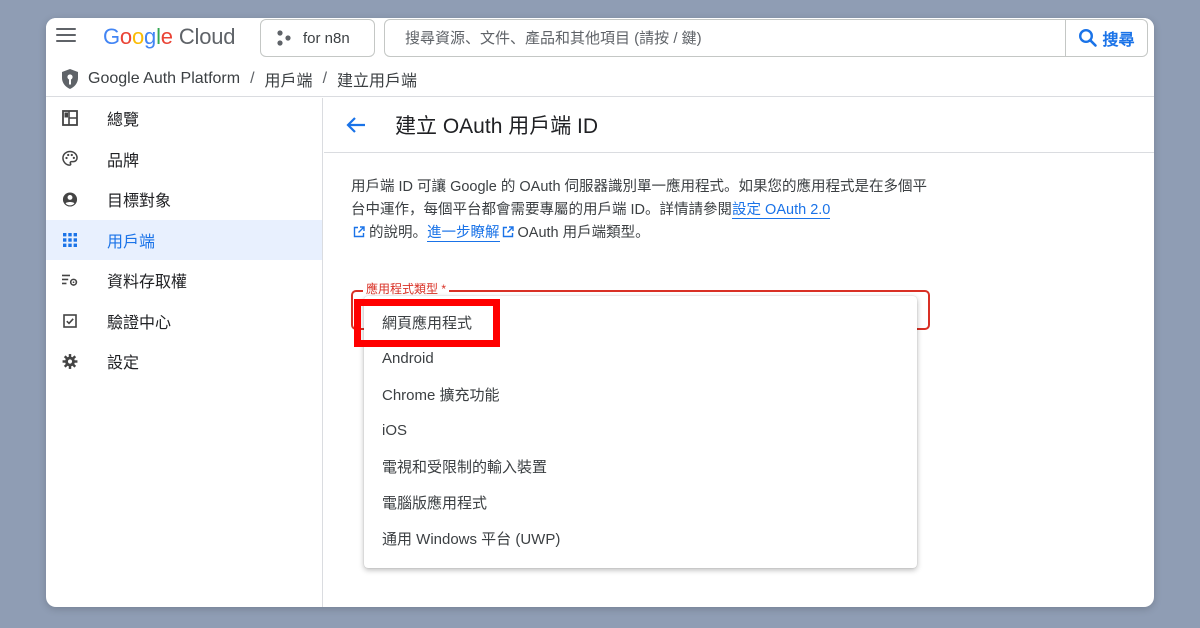 Image resolution: width=1200 pixels, height=628 pixels. I want to click on apps-grid-icon, so click(70, 240).